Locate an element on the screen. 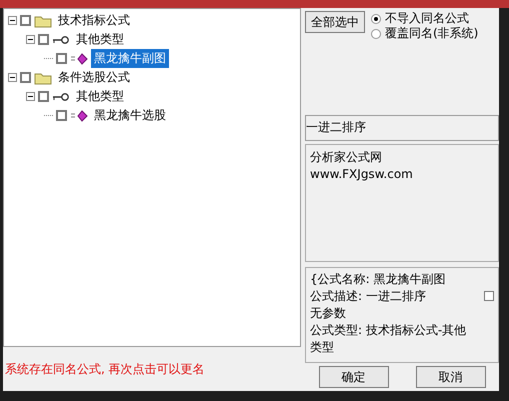  radio-option: 不导入同名公式 is located at coordinates (424, 18).